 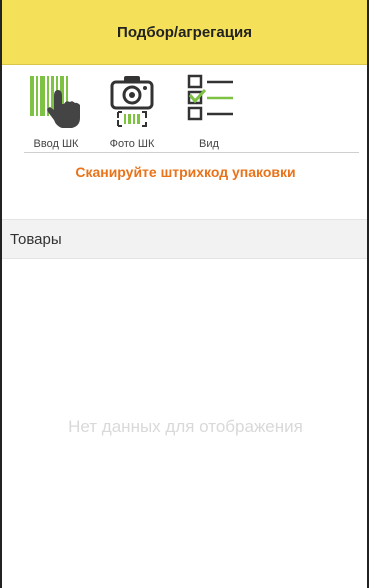 I want to click on view-label: Вид, so click(x=209, y=144).